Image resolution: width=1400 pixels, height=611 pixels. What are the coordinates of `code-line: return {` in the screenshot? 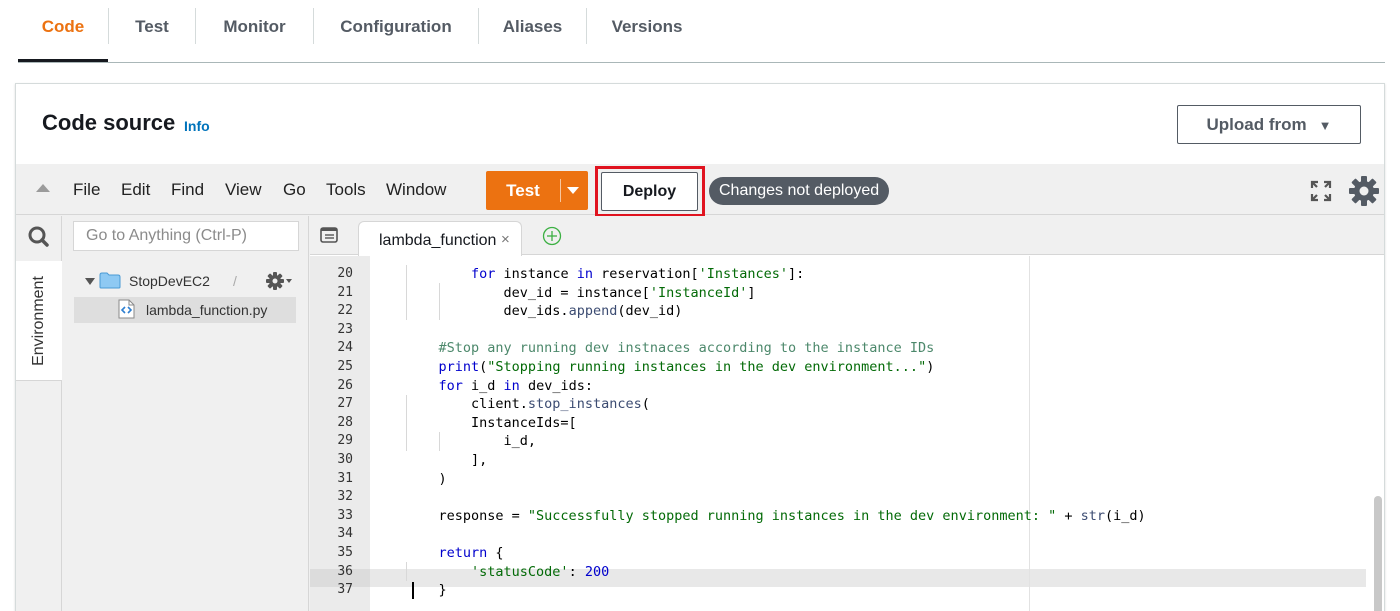 It's located at (471, 553).